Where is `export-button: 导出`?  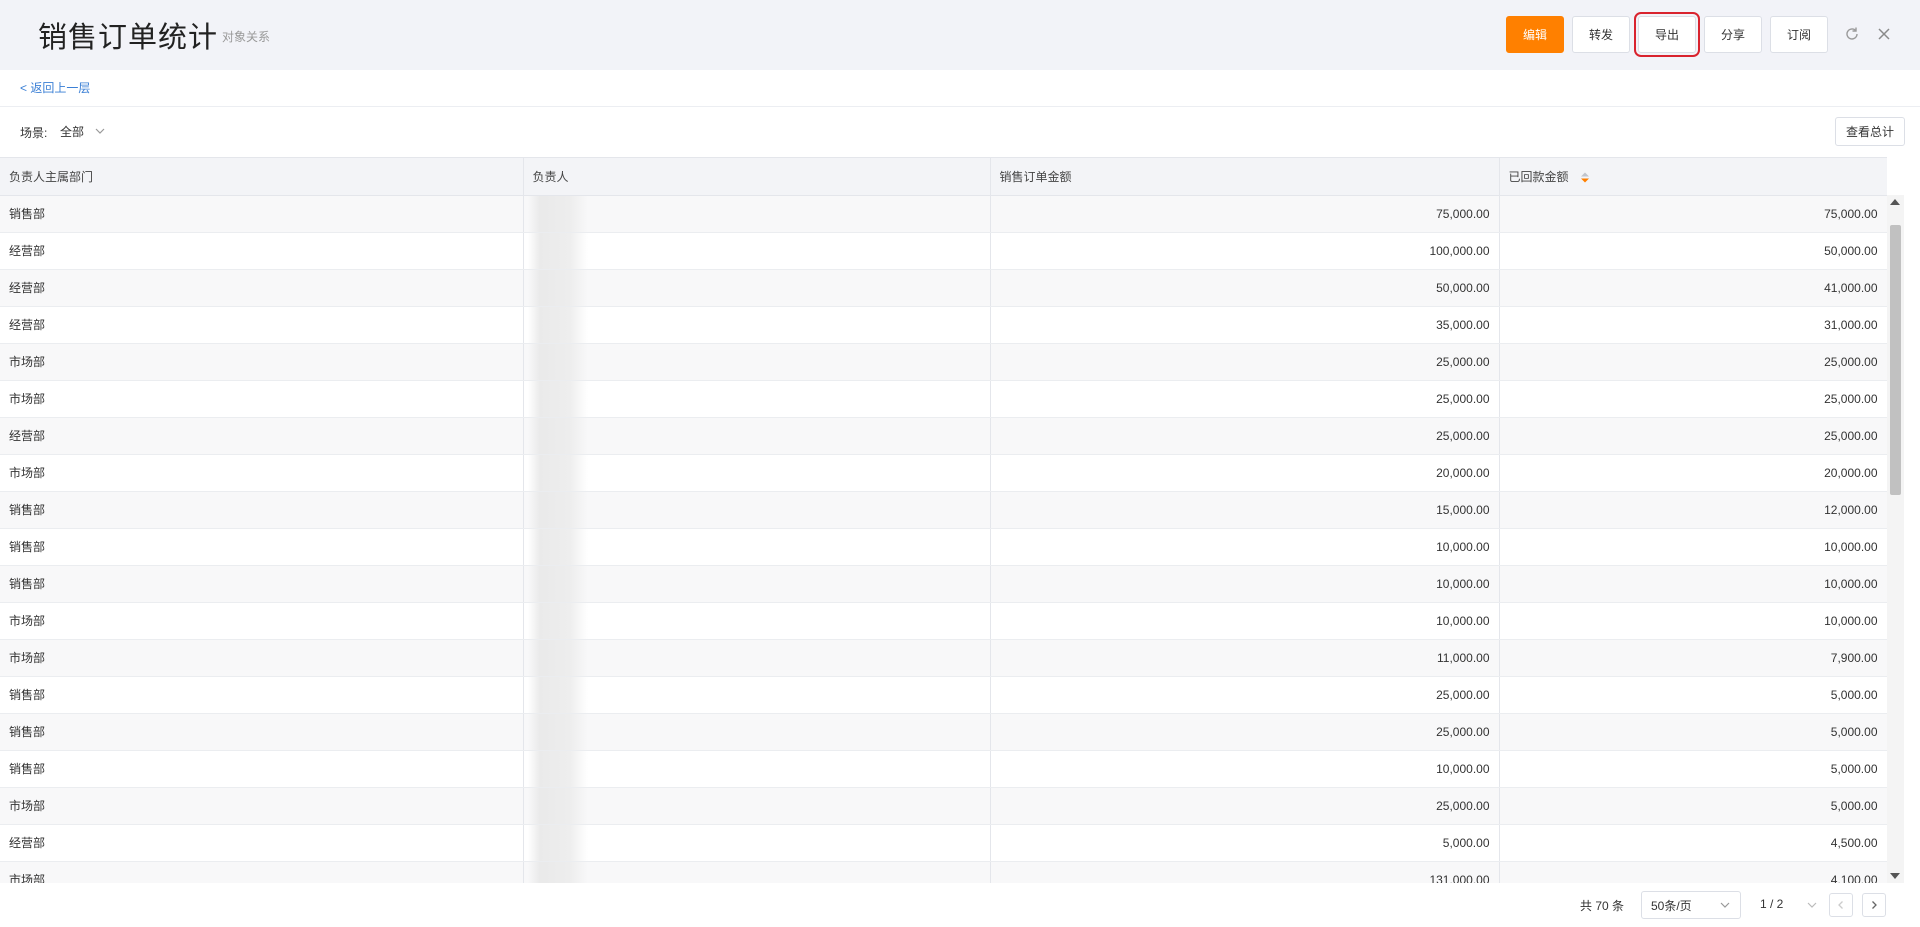 export-button: 导出 is located at coordinates (1667, 34).